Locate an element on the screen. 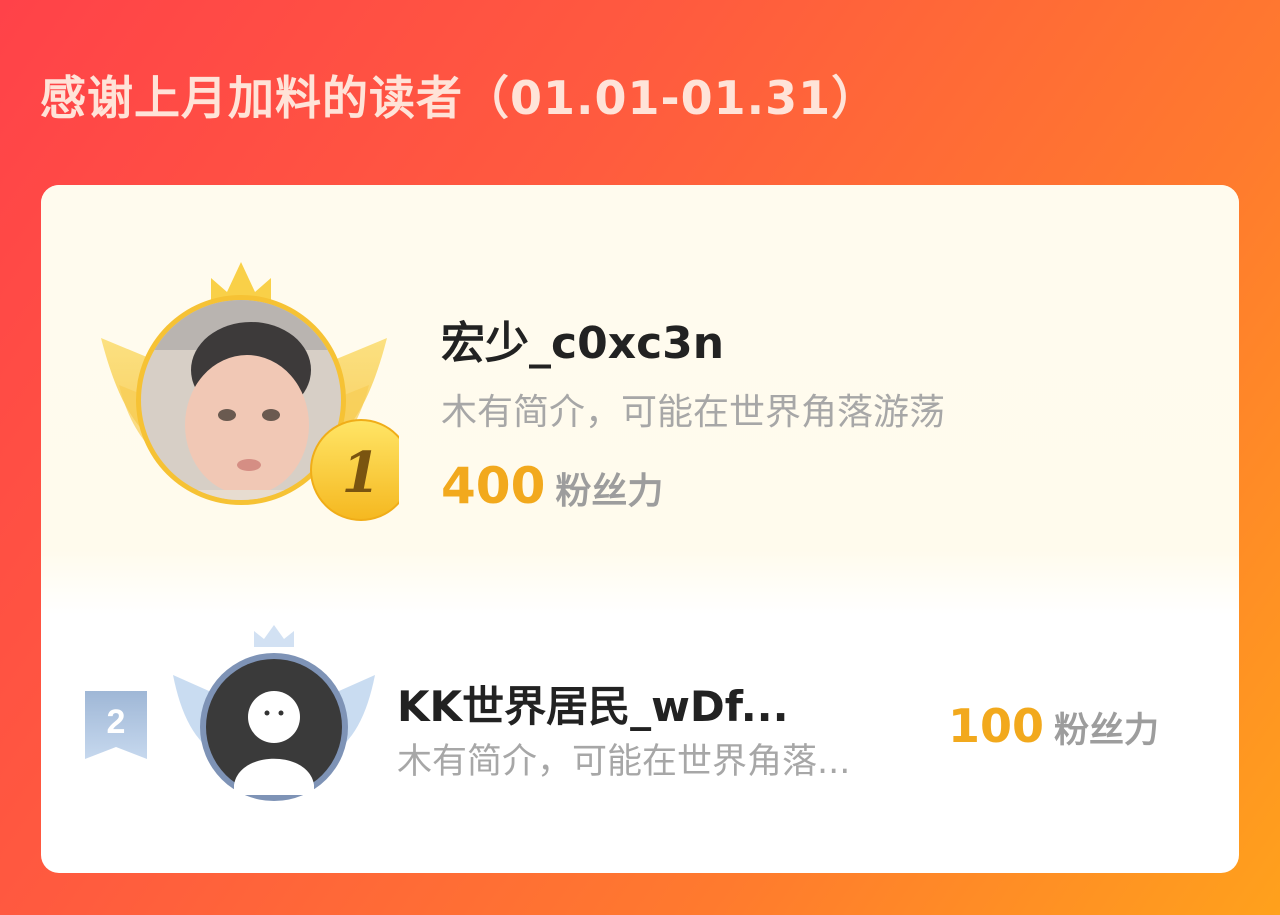 The width and height of the screenshot is (1280, 915). reader-bio: 木有简介，可能在世界角落游荡 is located at coordinates (693, 412).